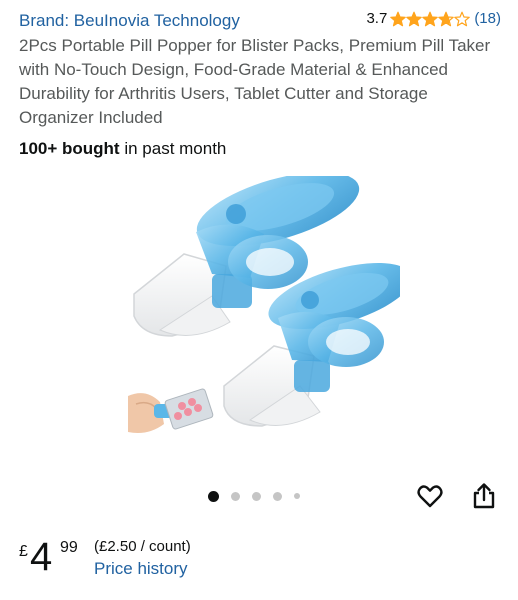 The width and height of the screenshot is (518, 600). I want to click on heart-outline-icon, so click(430, 496).